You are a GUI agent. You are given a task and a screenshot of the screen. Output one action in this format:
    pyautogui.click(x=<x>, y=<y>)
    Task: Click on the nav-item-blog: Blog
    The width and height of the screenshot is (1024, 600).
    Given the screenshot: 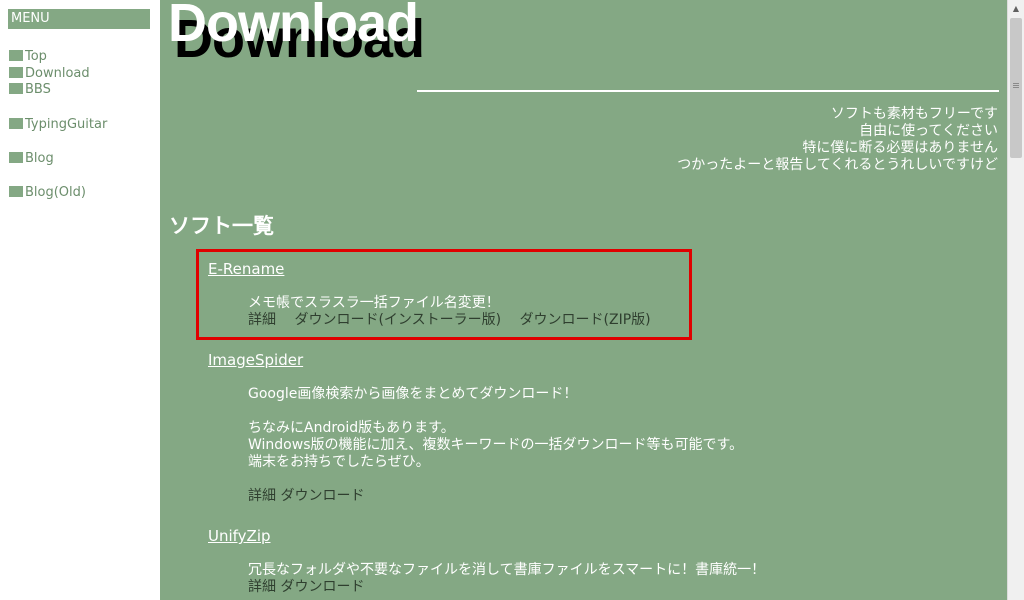 What is the action you would take?
    pyautogui.click(x=31, y=159)
    